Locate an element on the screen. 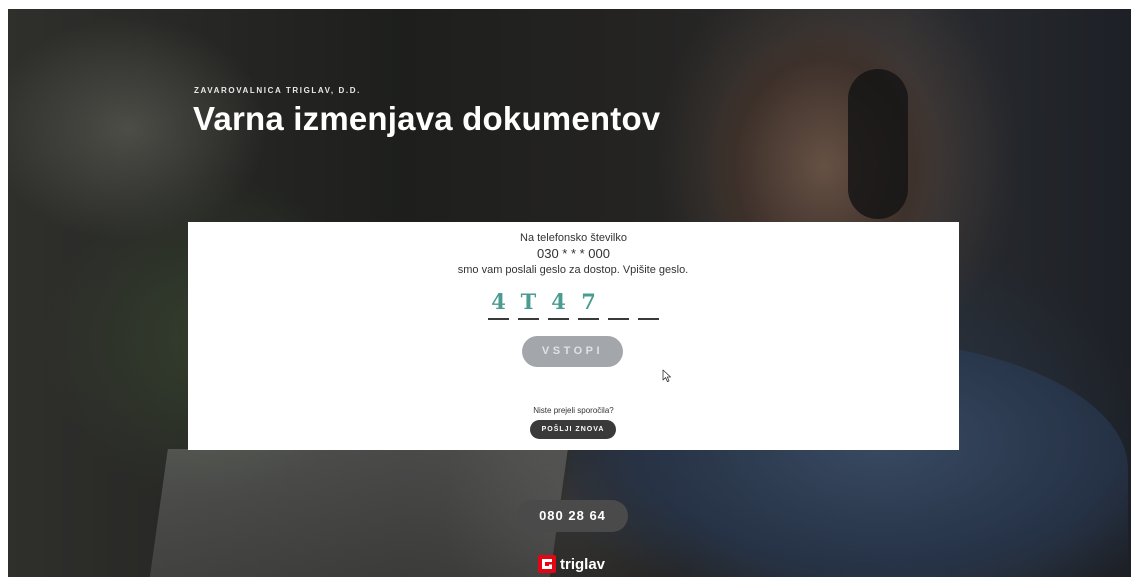  contact-phone-button: 080 28 64 is located at coordinates (572, 516).